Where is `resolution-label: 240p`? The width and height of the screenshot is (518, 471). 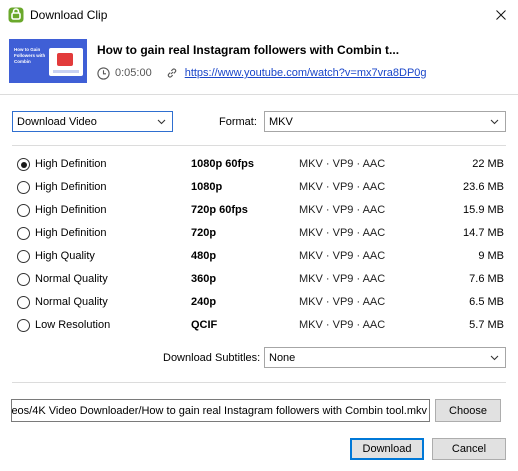 resolution-label: 240p is located at coordinates (204, 302).